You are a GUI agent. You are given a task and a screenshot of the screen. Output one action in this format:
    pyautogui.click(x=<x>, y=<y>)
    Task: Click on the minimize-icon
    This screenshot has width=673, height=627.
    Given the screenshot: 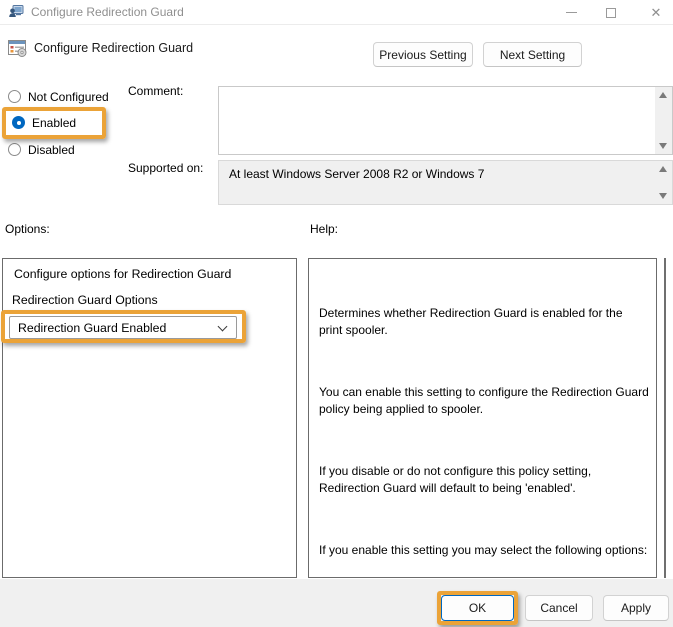 What is the action you would take?
    pyautogui.click(x=571, y=12)
    